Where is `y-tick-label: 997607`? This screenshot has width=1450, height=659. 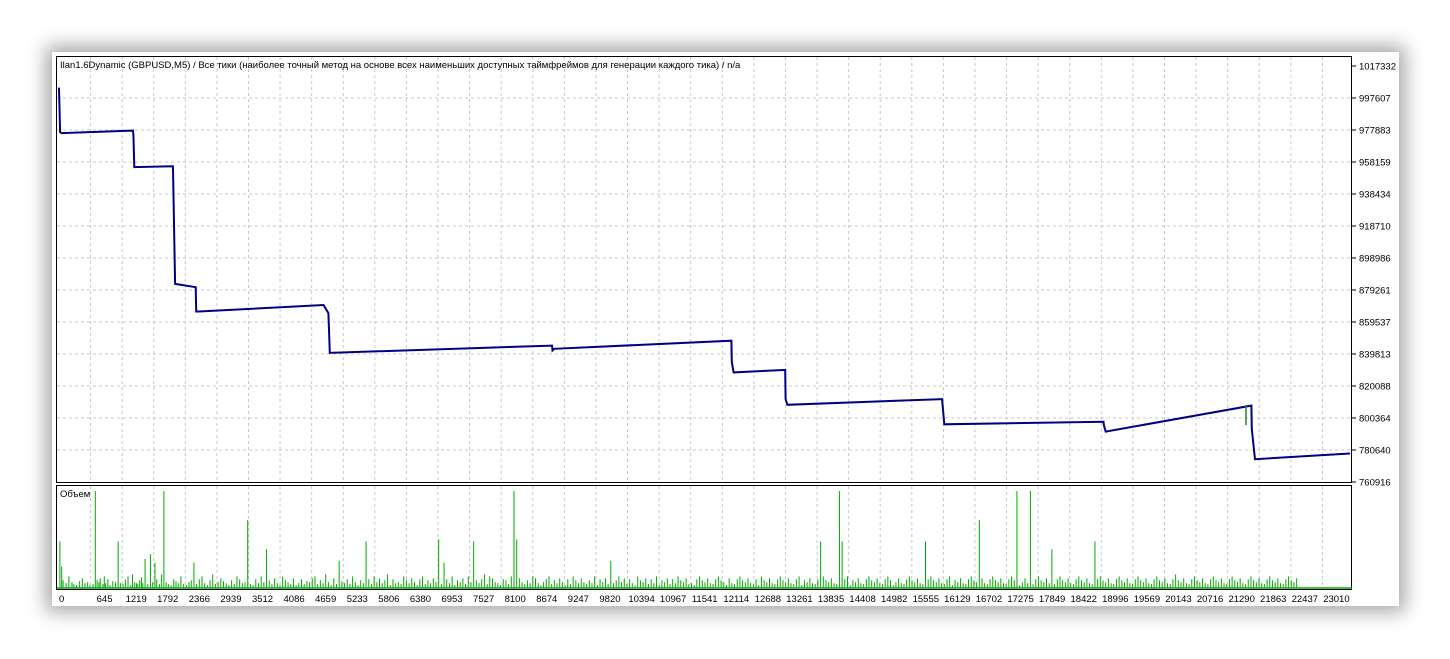
y-tick-label: 997607 is located at coordinates (1375, 99).